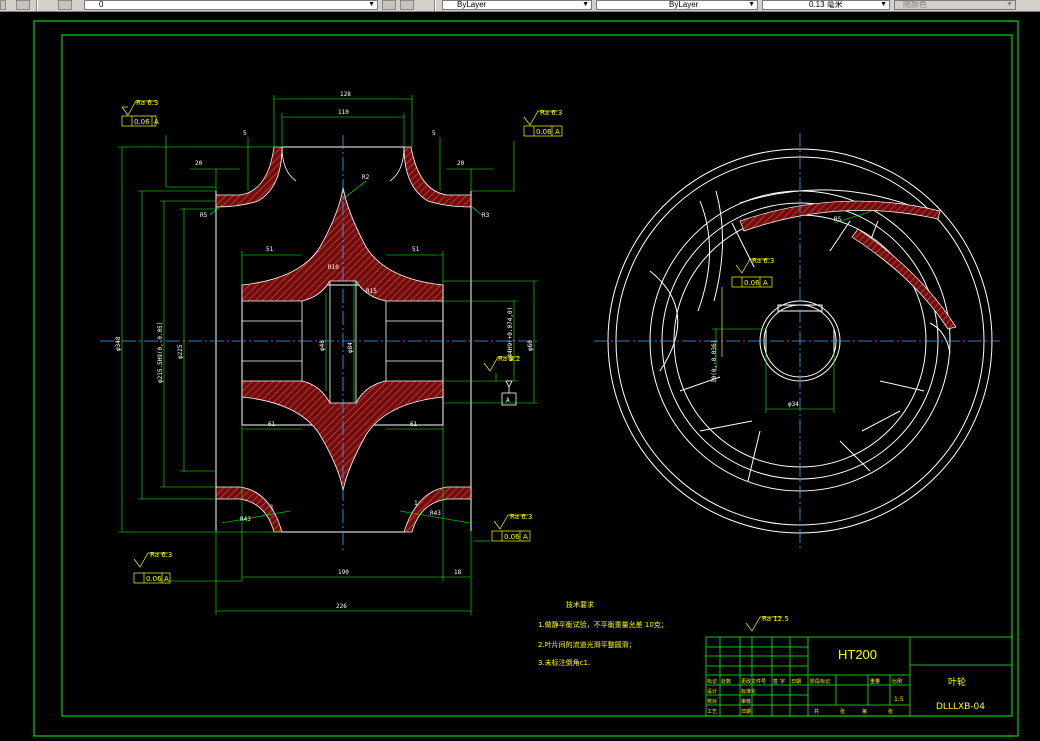  I want to click on tol-bl-datum: A, so click(166, 579).